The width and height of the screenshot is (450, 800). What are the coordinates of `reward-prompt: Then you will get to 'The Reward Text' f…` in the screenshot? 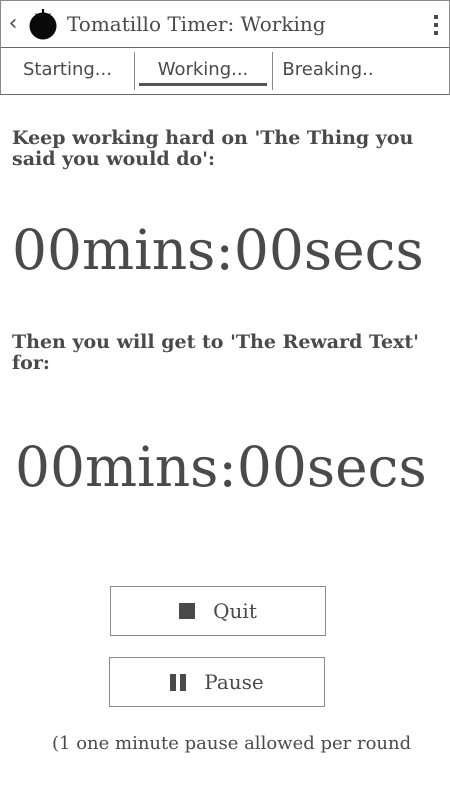 It's located at (215, 352).